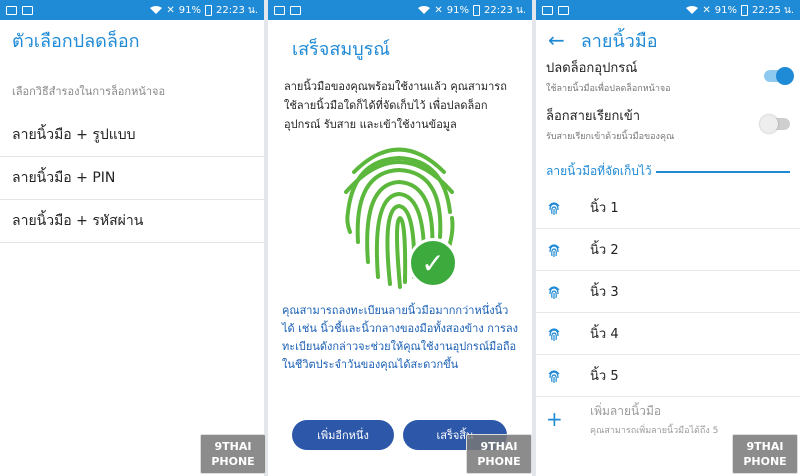 The height and width of the screenshot is (476, 800). Describe the element at coordinates (599, 171) in the screenshot. I see `section-title: ลายนิ้วมือที่จัดเก็บไว้` at that location.